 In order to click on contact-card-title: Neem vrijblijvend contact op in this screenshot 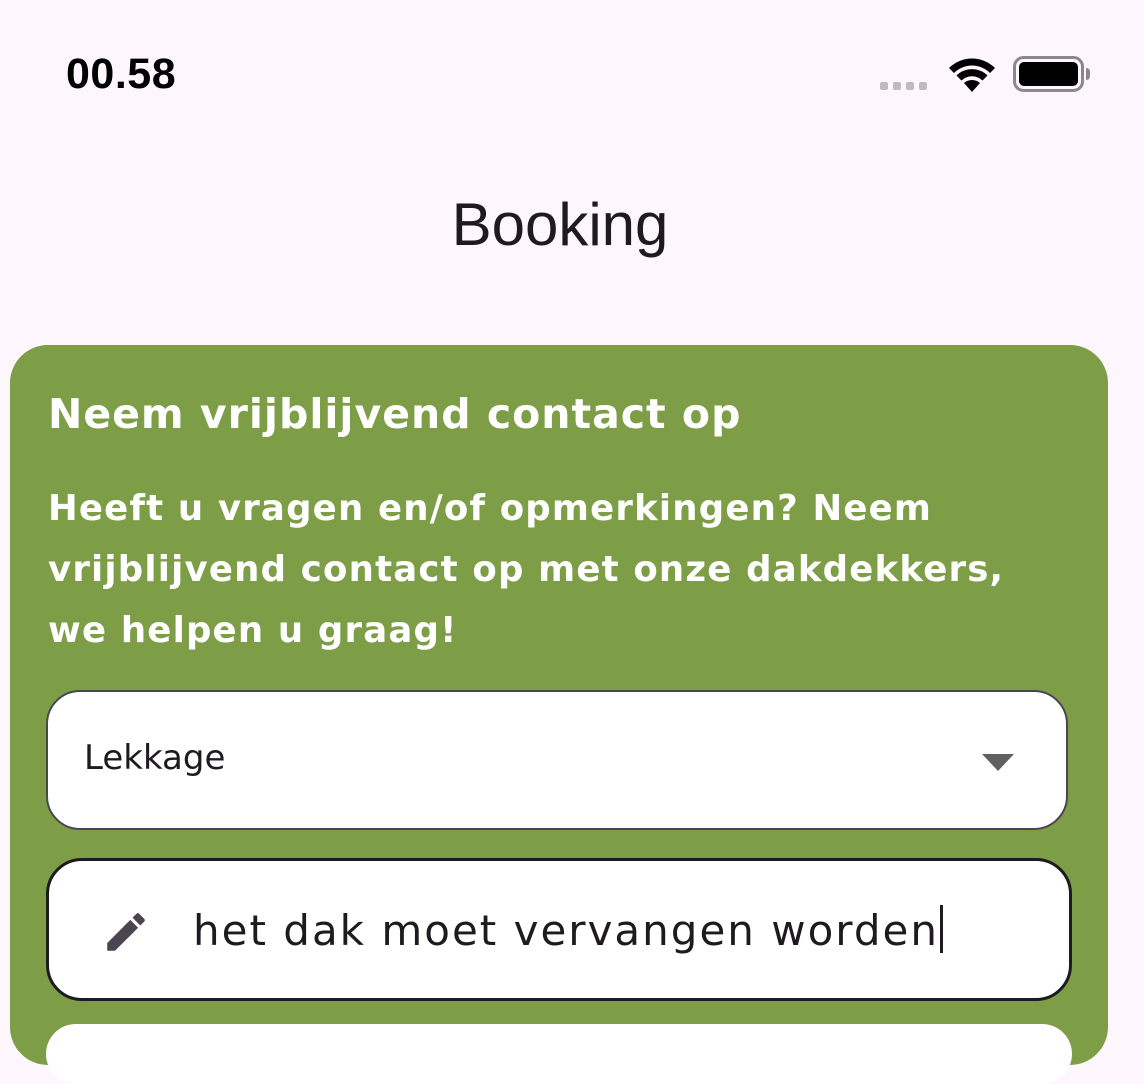, I will do `click(395, 414)`.